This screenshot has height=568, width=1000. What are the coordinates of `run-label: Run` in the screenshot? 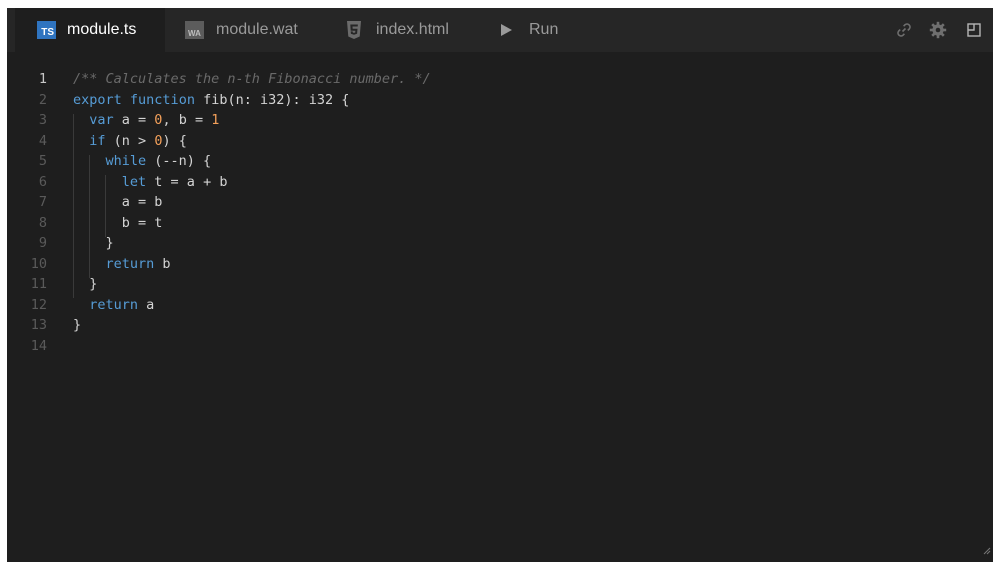 It's located at (544, 29).